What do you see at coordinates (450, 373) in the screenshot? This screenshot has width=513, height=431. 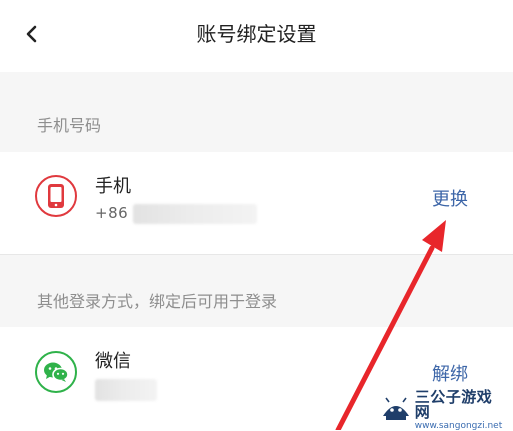 I see `unbind-wechat-button: 解绑` at bounding box center [450, 373].